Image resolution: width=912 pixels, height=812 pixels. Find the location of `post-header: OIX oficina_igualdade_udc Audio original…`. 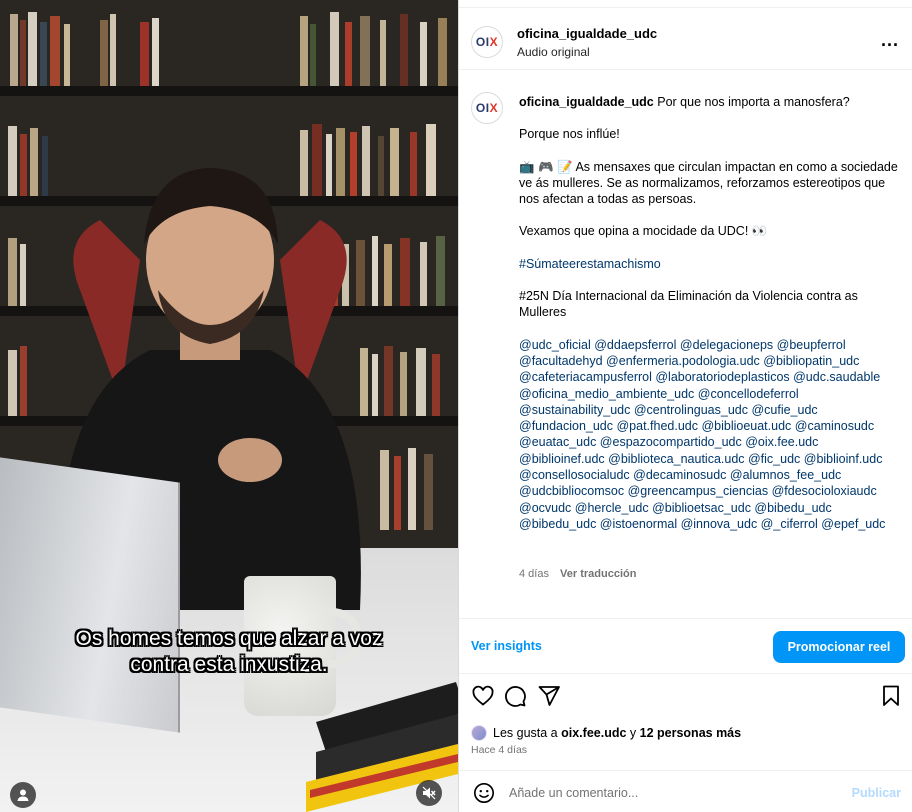

post-header: OIX oficina_igualdade_udc Audio original… is located at coordinates (685, 40).